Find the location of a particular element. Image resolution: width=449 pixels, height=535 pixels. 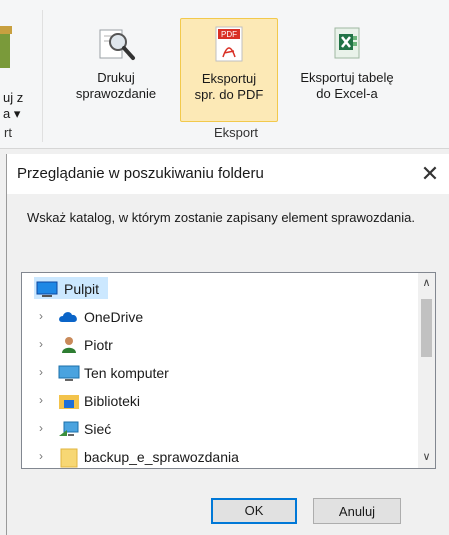

partial-ribbon-button: uj z a ▾ is located at coordinates (17, 73).